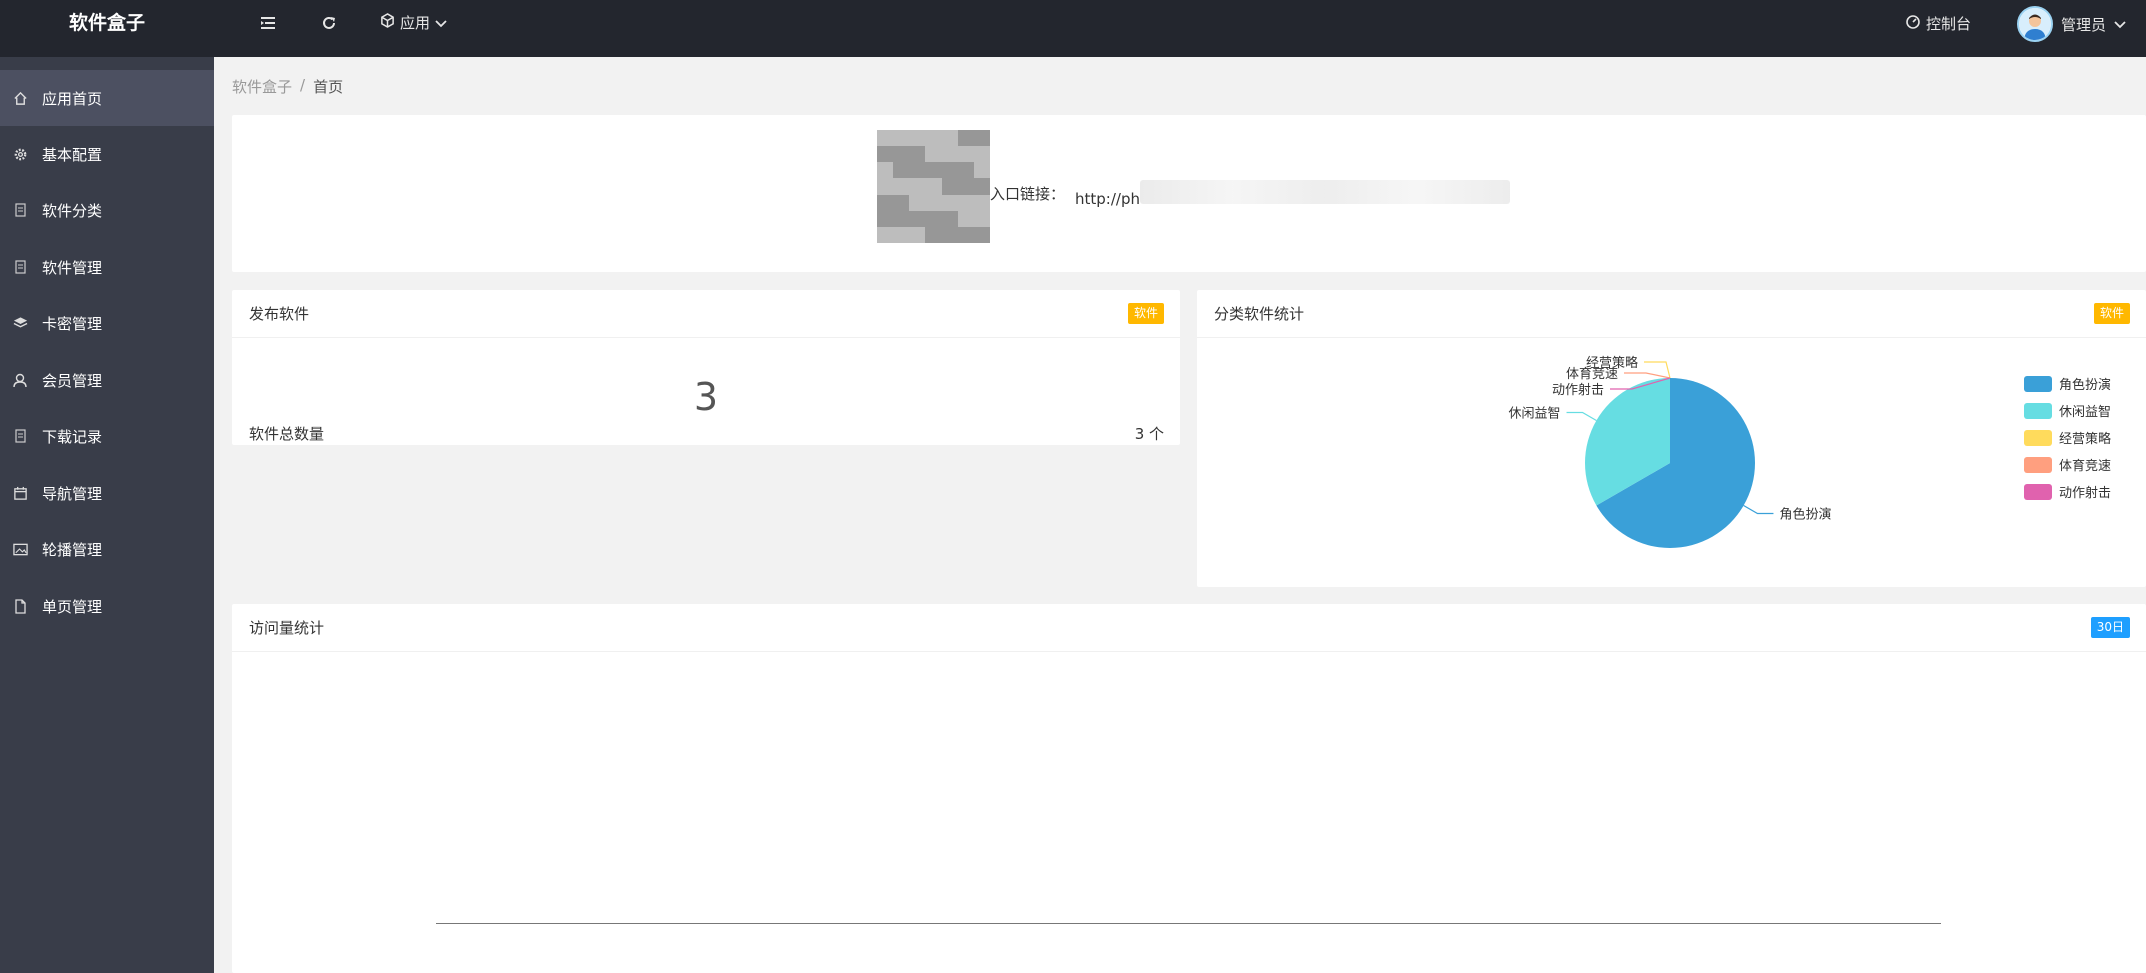  Describe the element at coordinates (107, 210) in the screenshot. I see `sidebar-item-category: 软件分类` at that location.